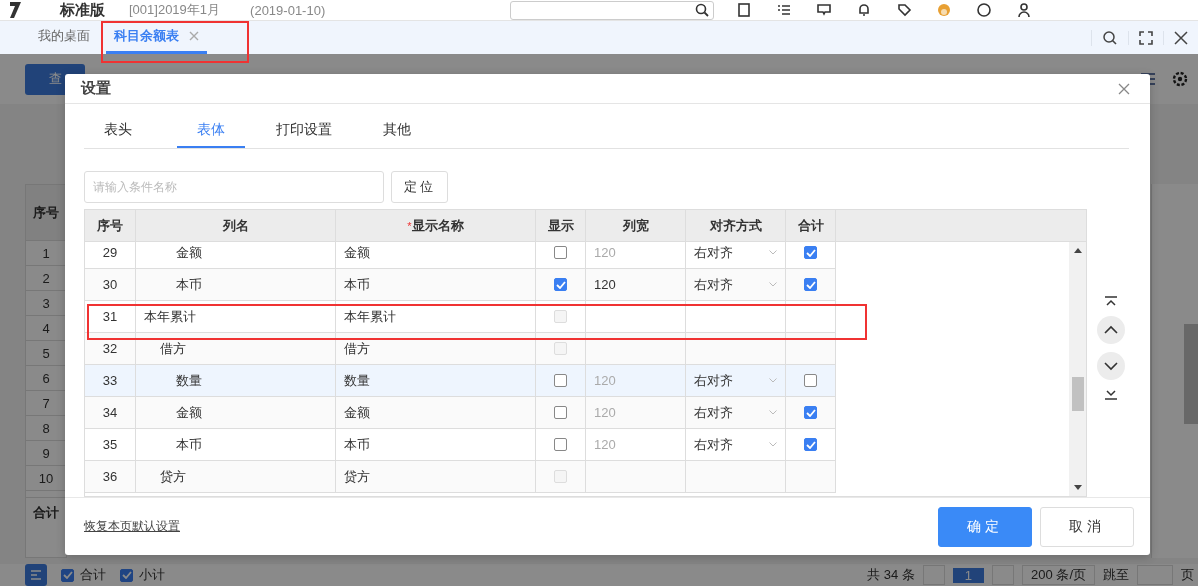  I want to click on collapse-icon, so click(36, 575).